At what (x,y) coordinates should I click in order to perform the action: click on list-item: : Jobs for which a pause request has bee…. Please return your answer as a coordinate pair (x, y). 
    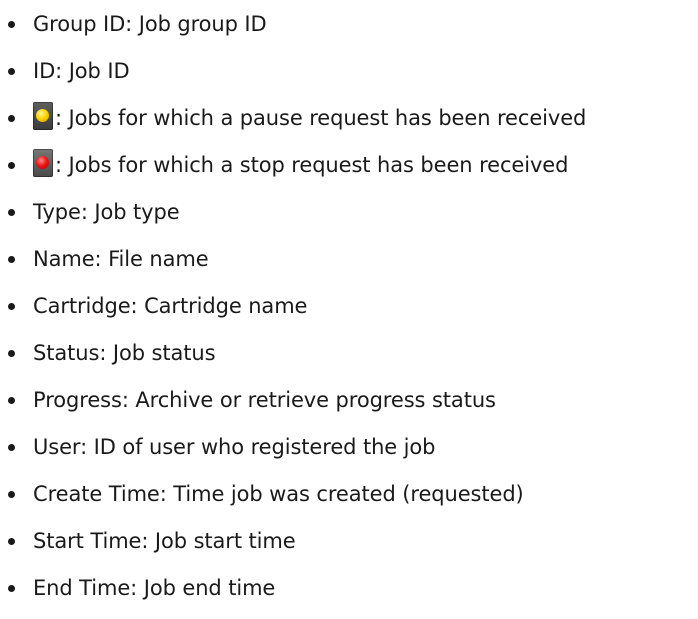
    Looking at the image, I should click on (349, 125).